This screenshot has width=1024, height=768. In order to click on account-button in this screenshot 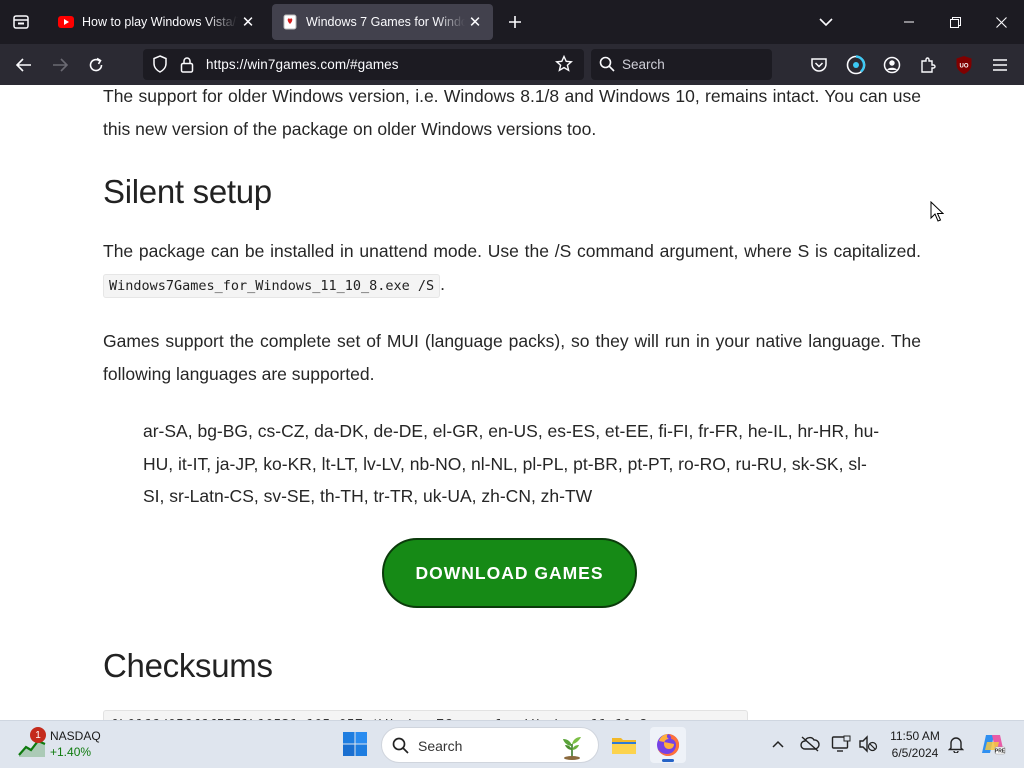, I will do `click(892, 65)`.